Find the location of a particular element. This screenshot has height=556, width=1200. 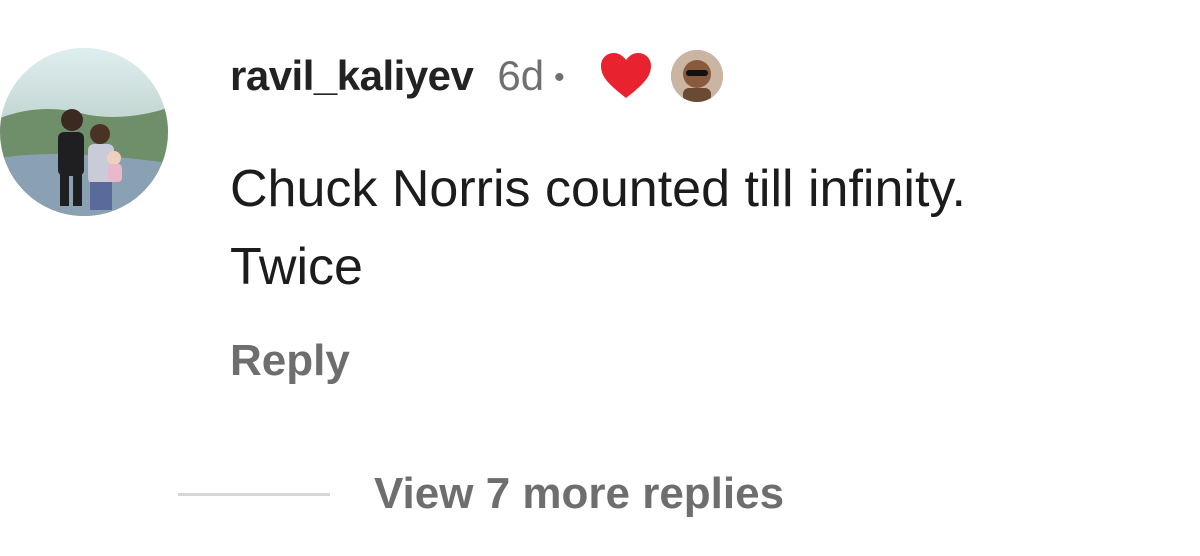

view-replies-row: View 7 more replies is located at coordinates (481, 494).